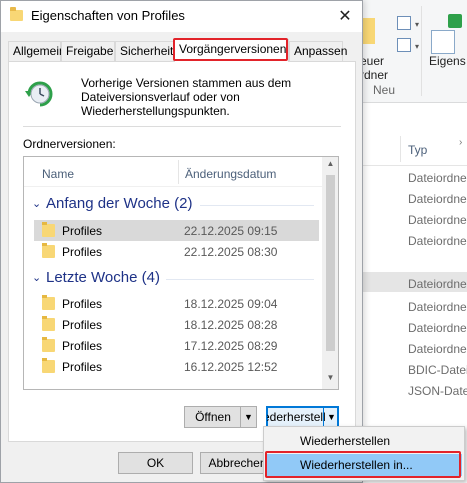 This screenshot has width=467, height=483. I want to click on item-date: 22.12.2025 09:15, so click(231, 231).